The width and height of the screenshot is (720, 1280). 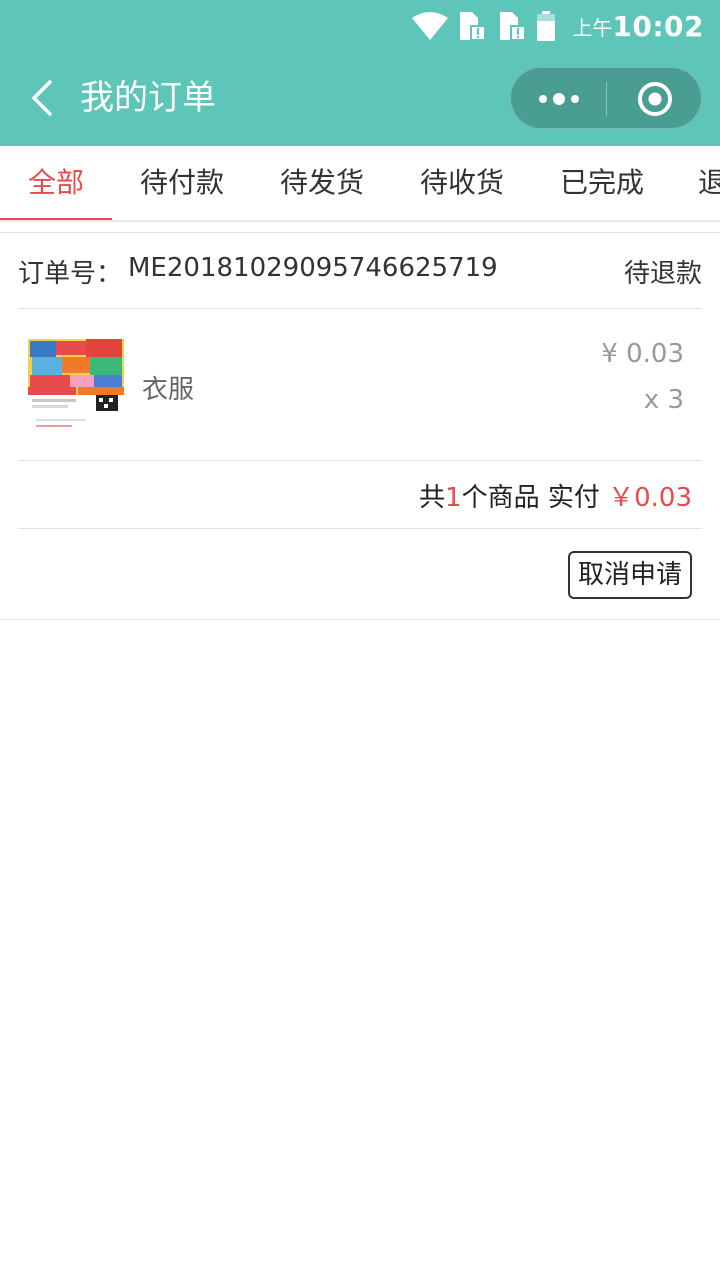 What do you see at coordinates (168, 390) in the screenshot?
I see `product-name: 衣服` at bounding box center [168, 390].